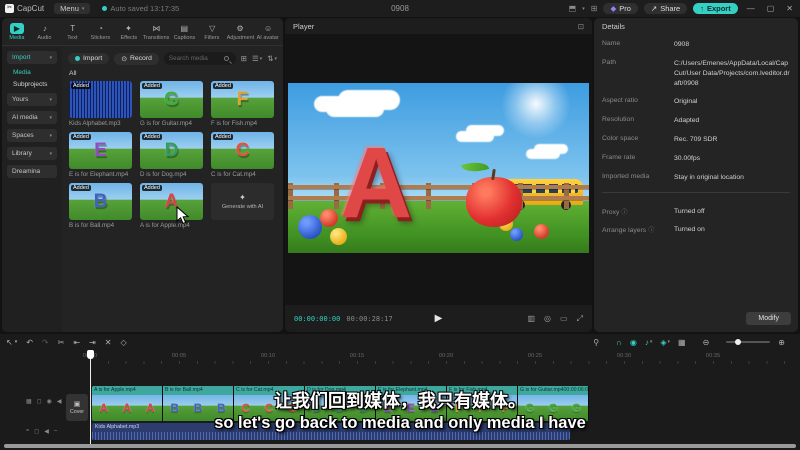 The width and height of the screenshot is (800, 450). Describe the element at coordinates (242, 206) in the screenshot. I see `generate-with-ai-card: ✦ Generate with AI` at that location.